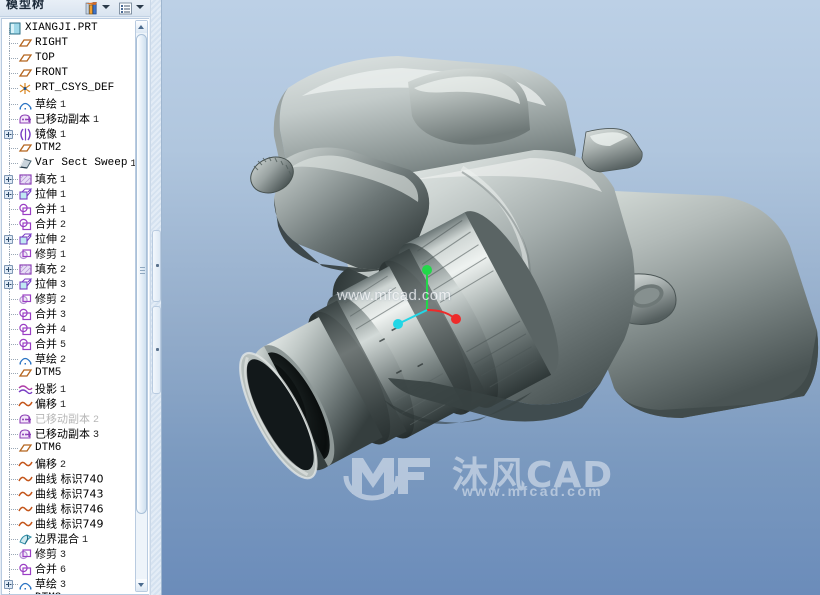 This screenshot has width=820, height=595. Describe the element at coordinates (63, 105) in the screenshot. I see `tree-item-number: 1` at that location.